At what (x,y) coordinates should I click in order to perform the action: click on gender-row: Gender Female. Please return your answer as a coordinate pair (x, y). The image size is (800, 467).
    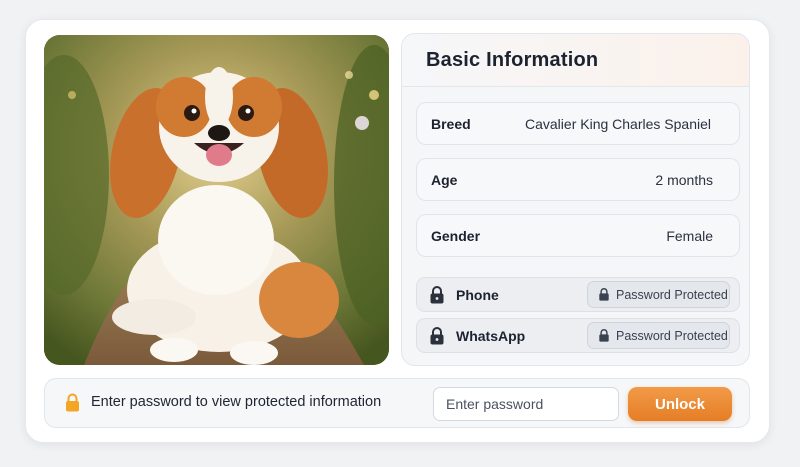
    Looking at the image, I should click on (578, 235).